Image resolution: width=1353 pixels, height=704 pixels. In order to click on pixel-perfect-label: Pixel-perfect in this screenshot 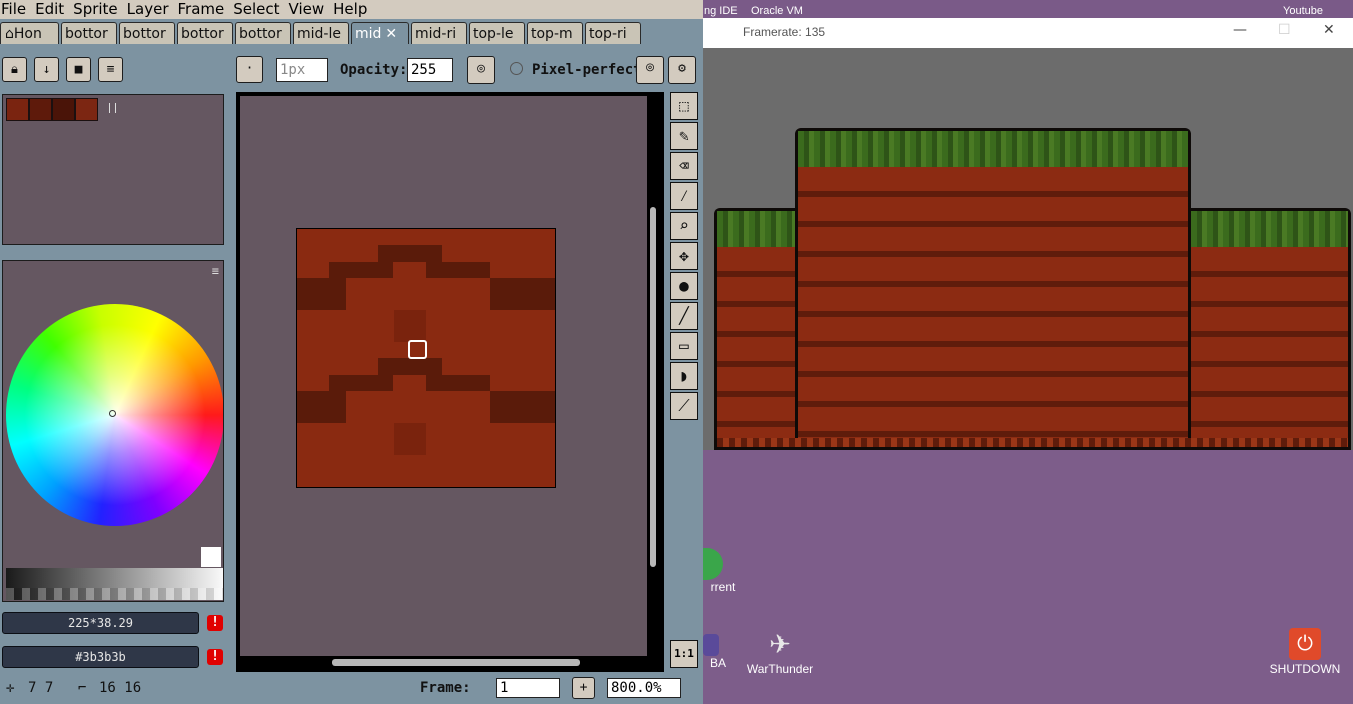, I will do `click(587, 70)`.